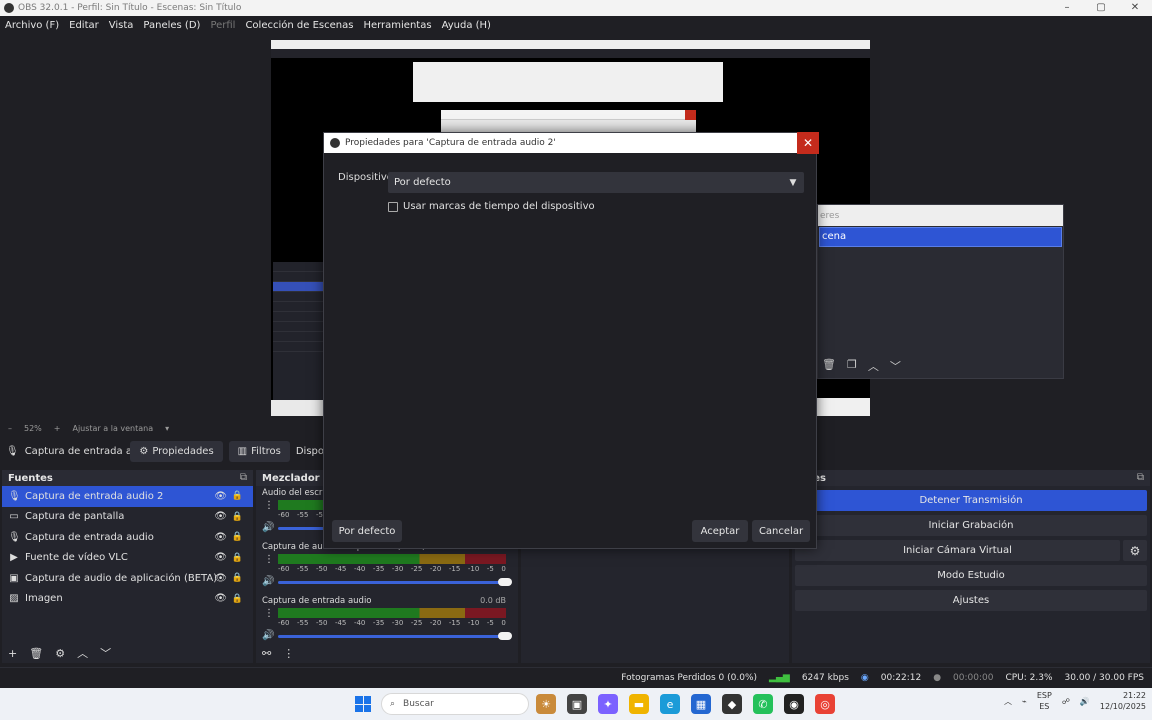 This screenshot has width=1152, height=720. What do you see at coordinates (176, 451) in the screenshot?
I see `properties-button: ⚙ Propiedades` at bounding box center [176, 451].